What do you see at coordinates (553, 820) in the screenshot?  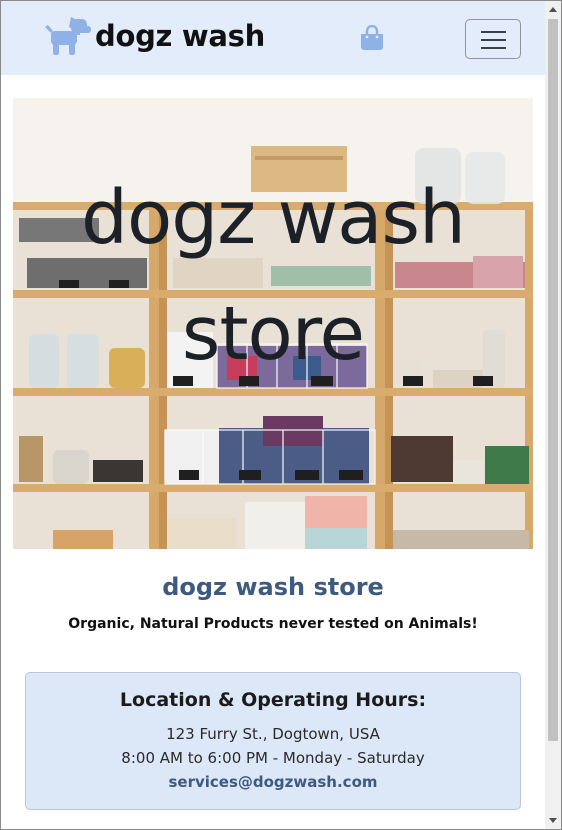 I see `scroll-down-arrow-icon` at bounding box center [553, 820].